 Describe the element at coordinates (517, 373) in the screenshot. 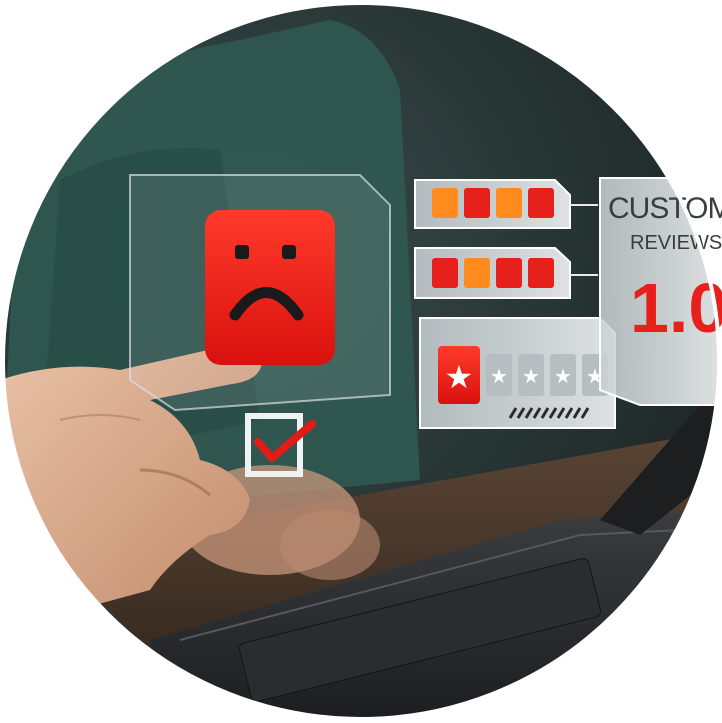

I see `star-rating-panel: ★ ★ ★ ★ ★` at that location.